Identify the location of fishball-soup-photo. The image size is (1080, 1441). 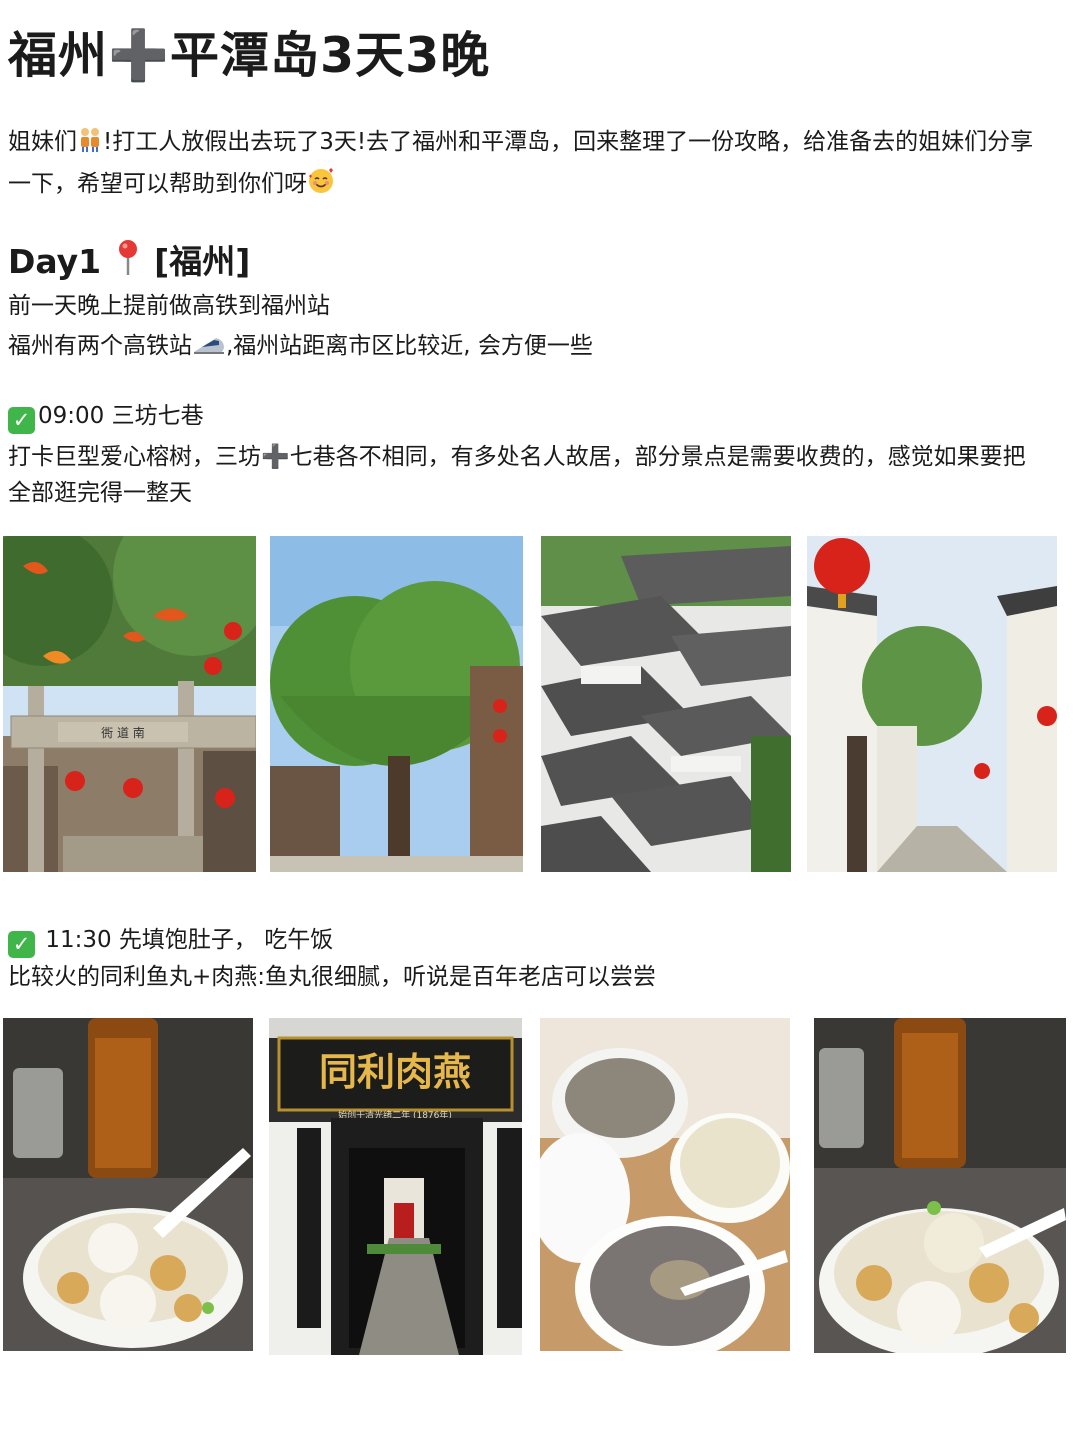
(128, 1184).